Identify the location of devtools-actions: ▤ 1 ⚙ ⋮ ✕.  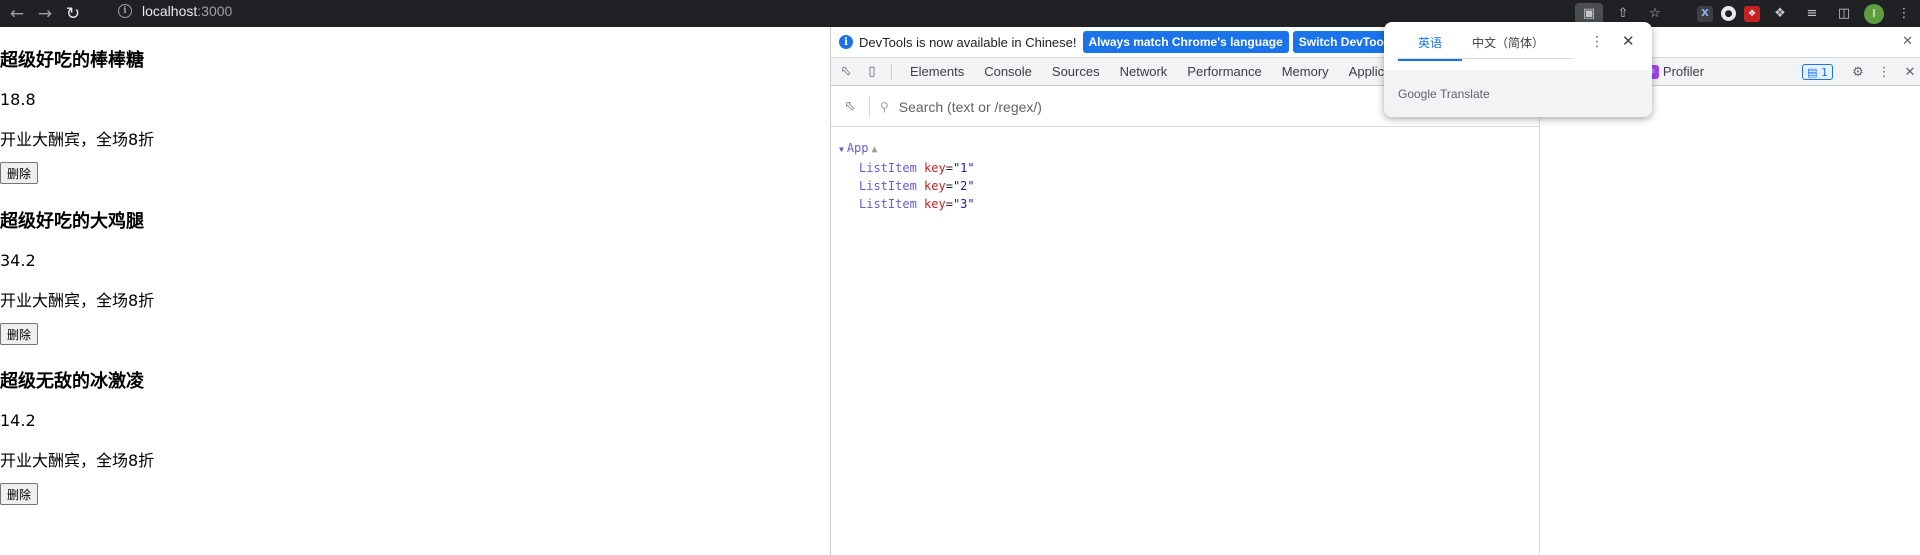
(1861, 72).